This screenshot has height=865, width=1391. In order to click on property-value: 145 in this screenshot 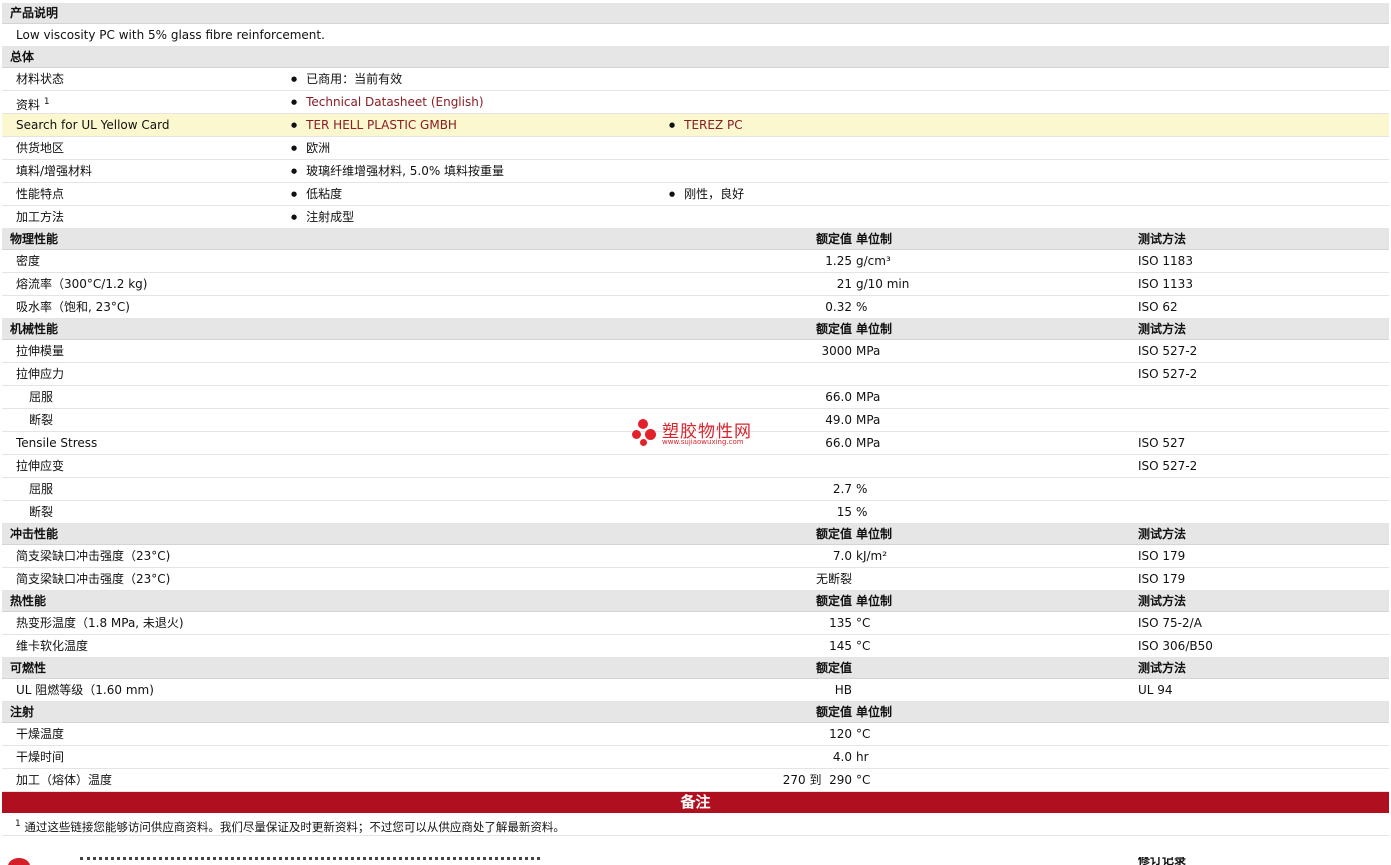, I will do `click(840, 646)`.